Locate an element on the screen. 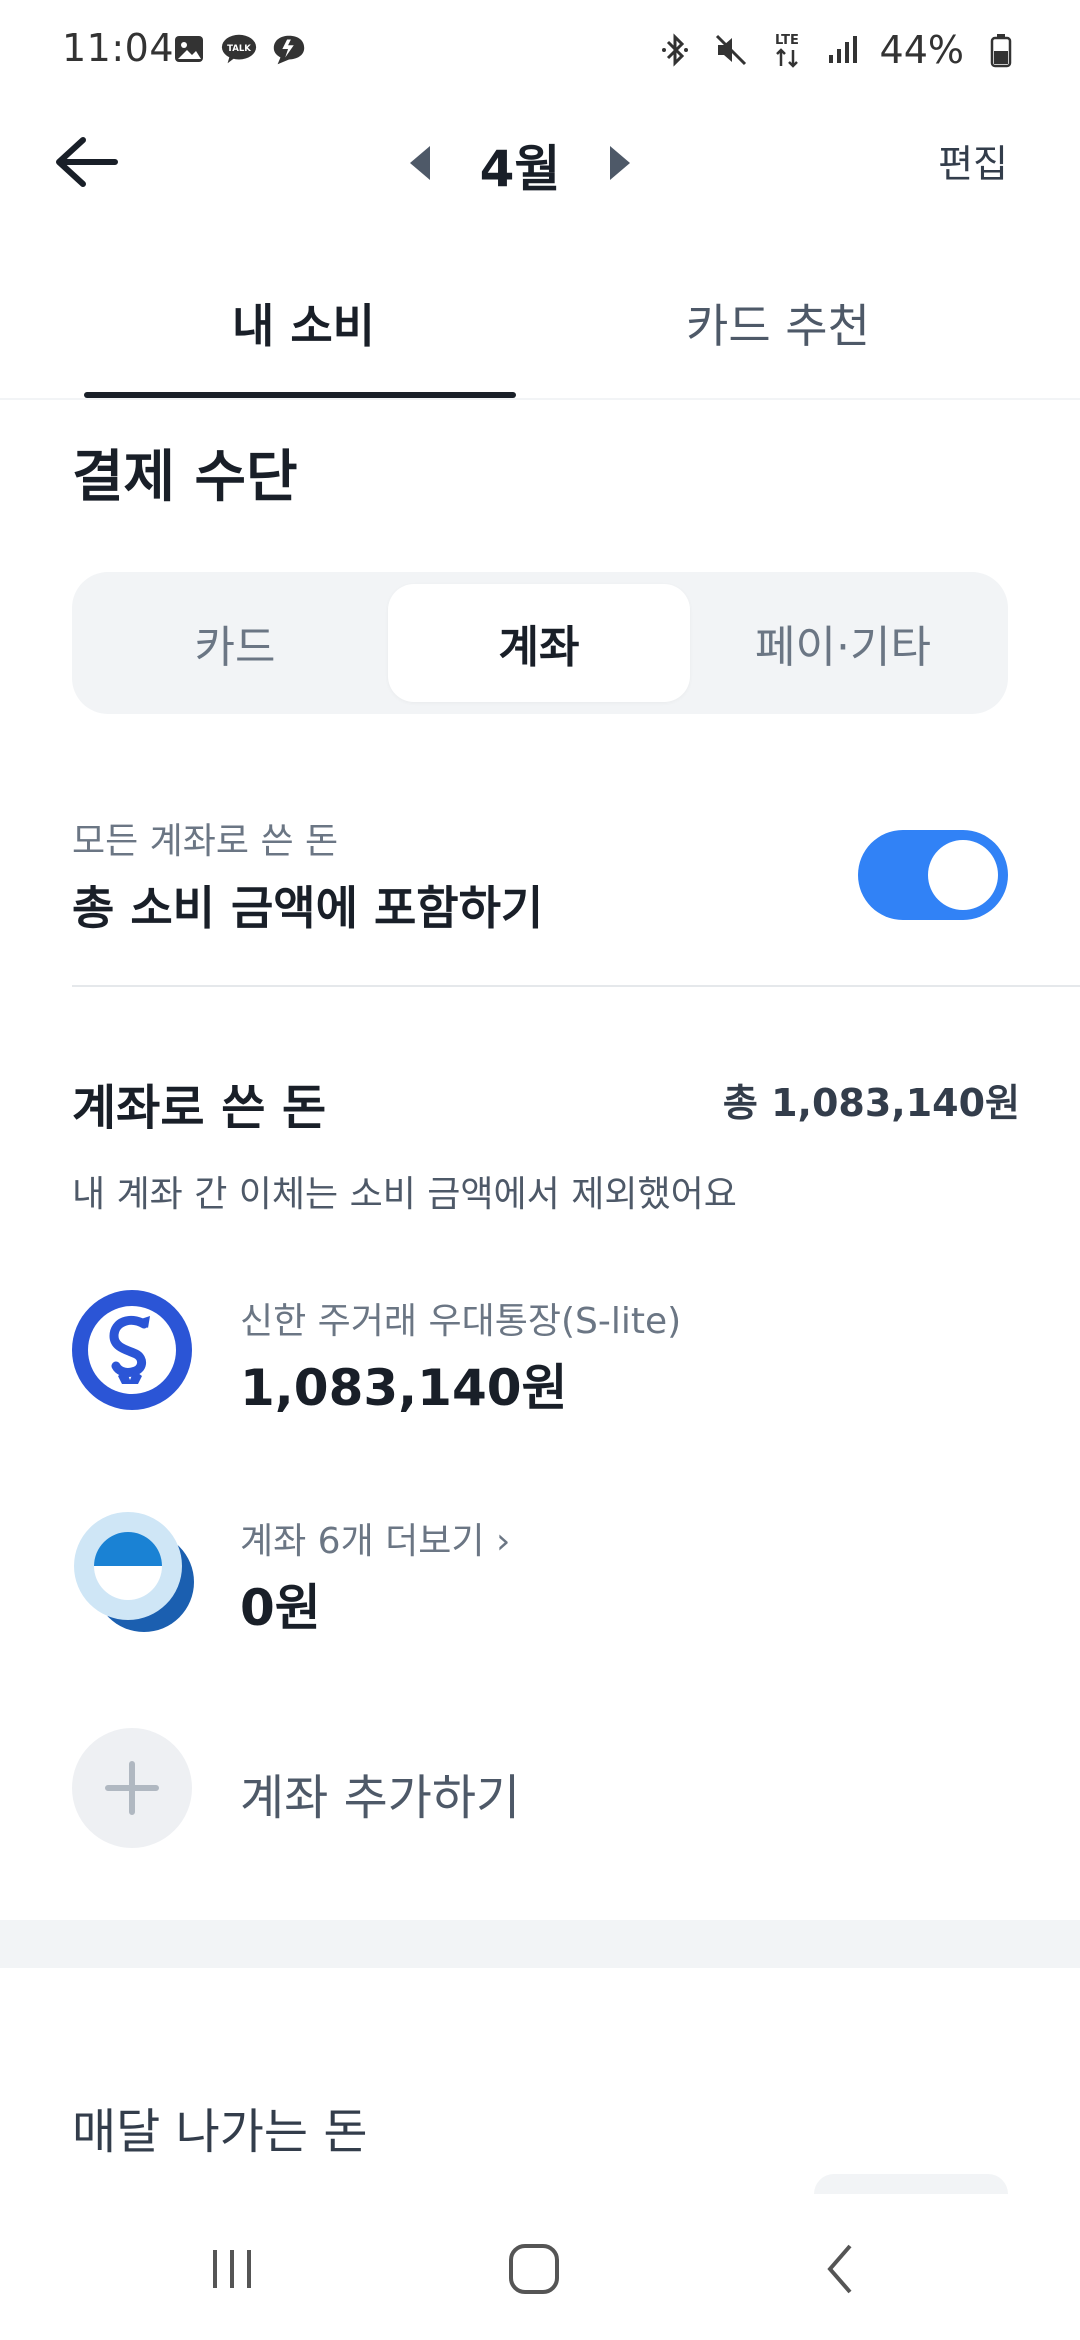 The height and width of the screenshot is (2340, 1080). tab-card-recommend: 카드 추천 is located at coordinates (778, 330).